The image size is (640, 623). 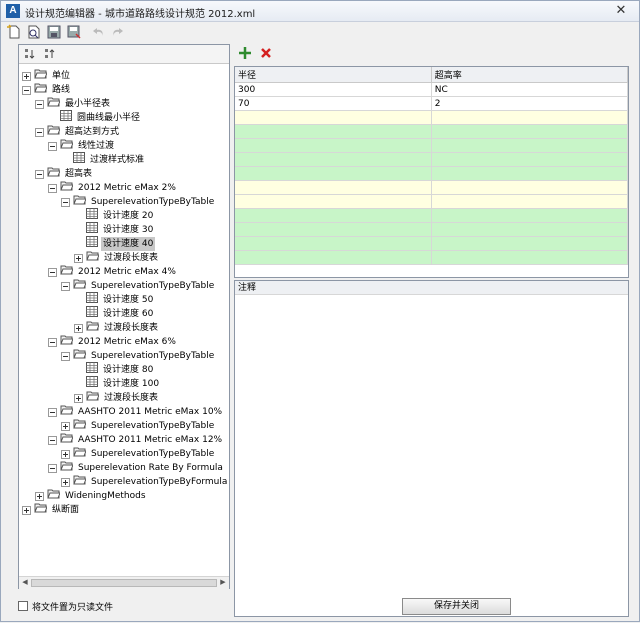 I want to click on new-file-icon, so click(x=14, y=32).